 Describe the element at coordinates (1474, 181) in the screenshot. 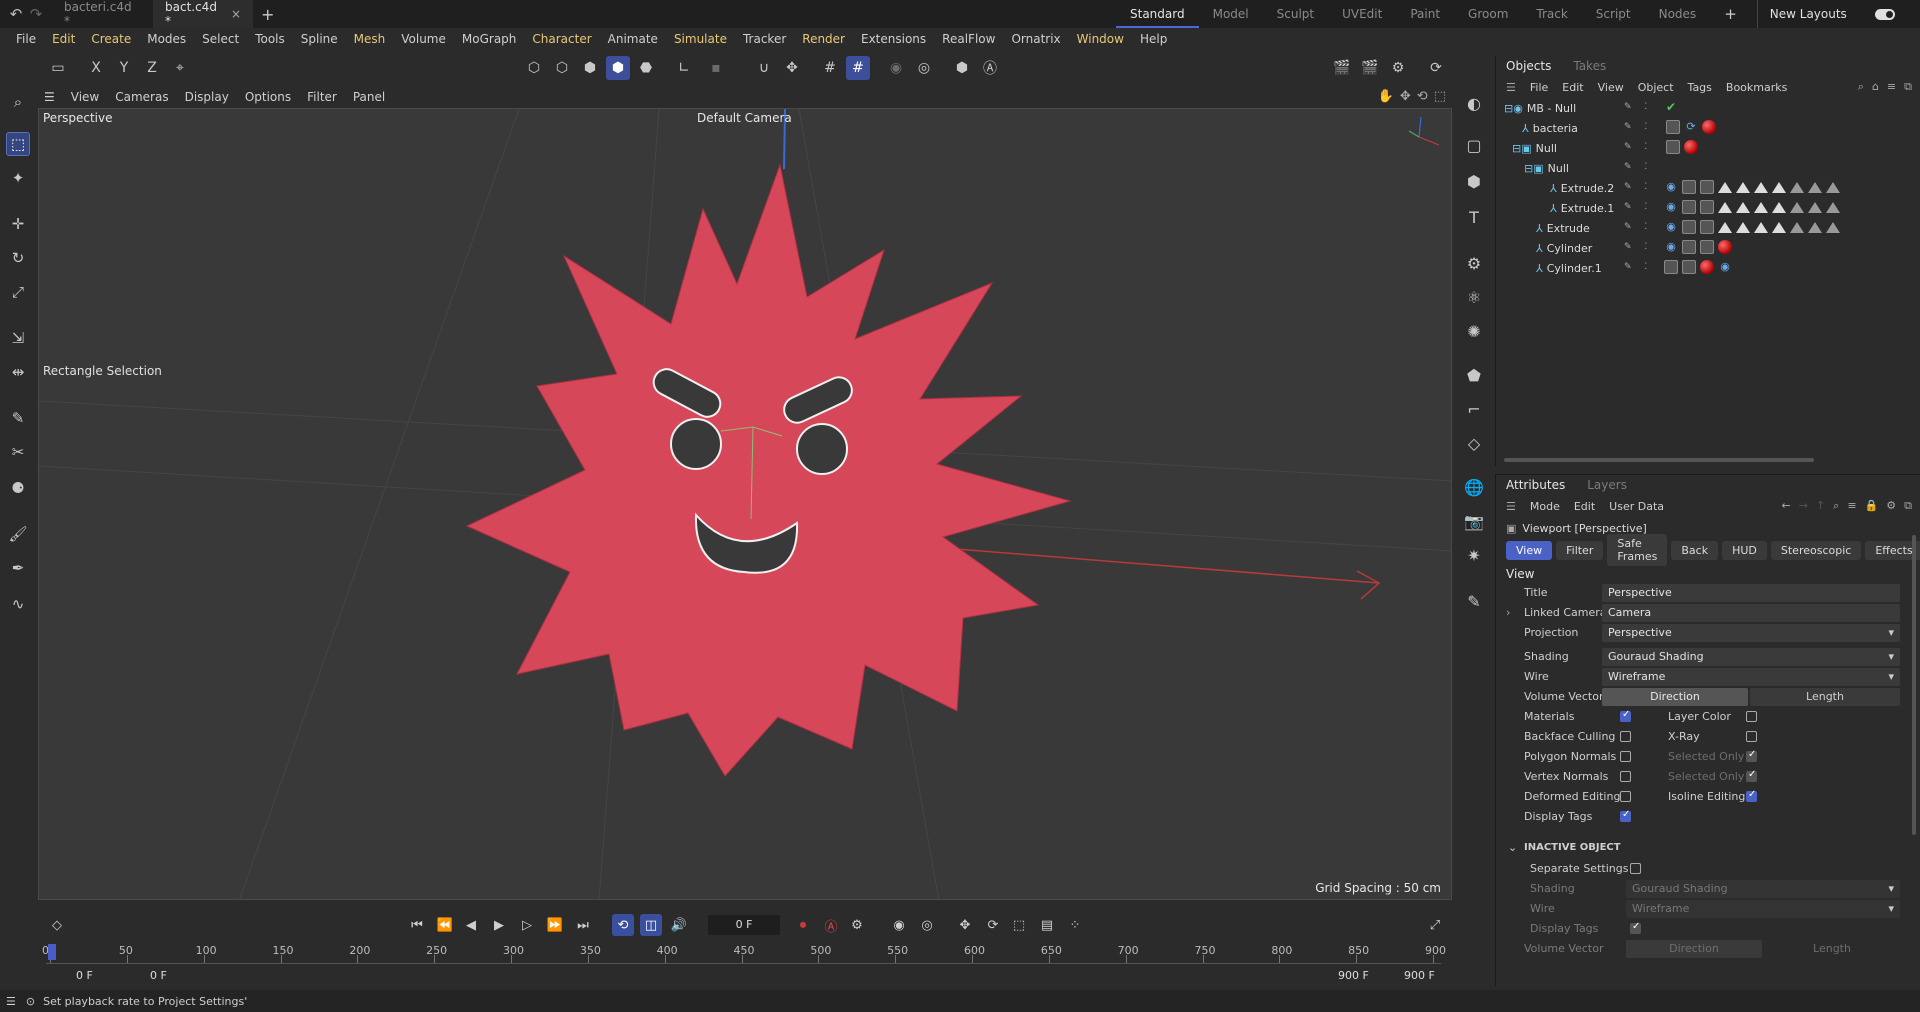

I see `cube-icon: ⬢` at that location.